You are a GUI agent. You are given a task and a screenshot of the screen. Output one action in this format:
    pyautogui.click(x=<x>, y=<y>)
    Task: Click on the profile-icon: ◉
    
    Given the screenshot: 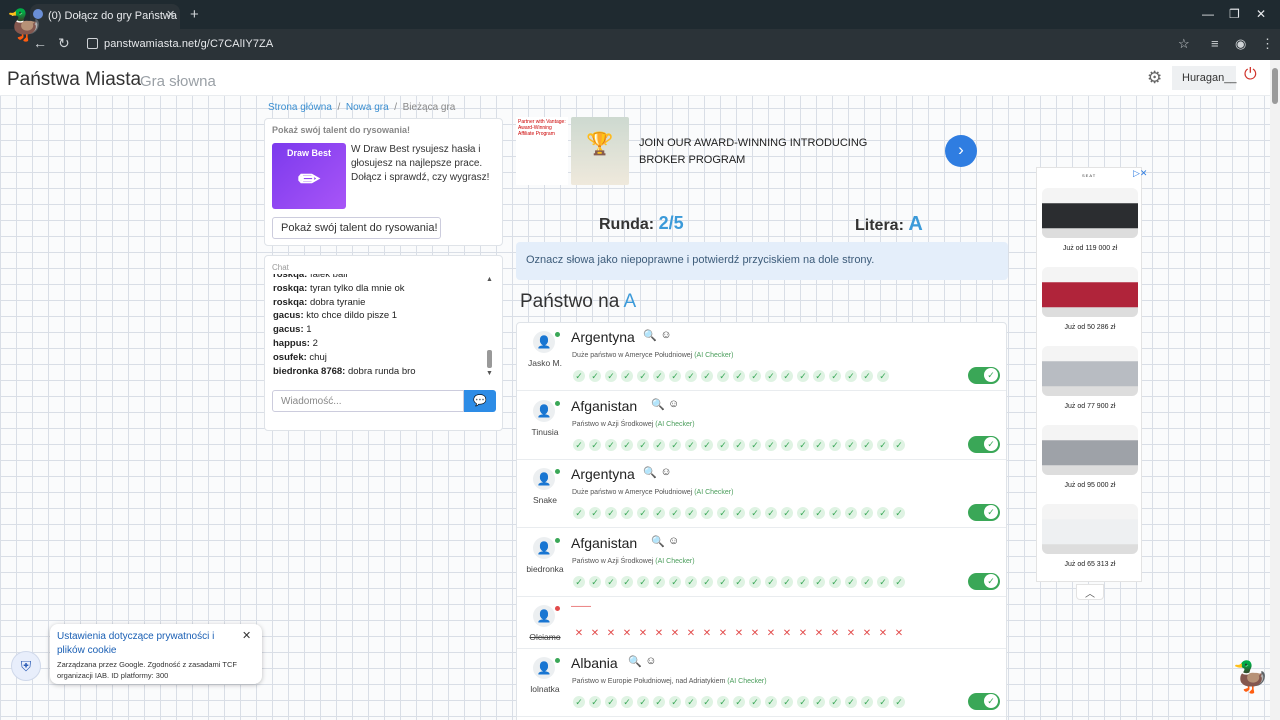 What is the action you would take?
    pyautogui.click(x=1240, y=44)
    